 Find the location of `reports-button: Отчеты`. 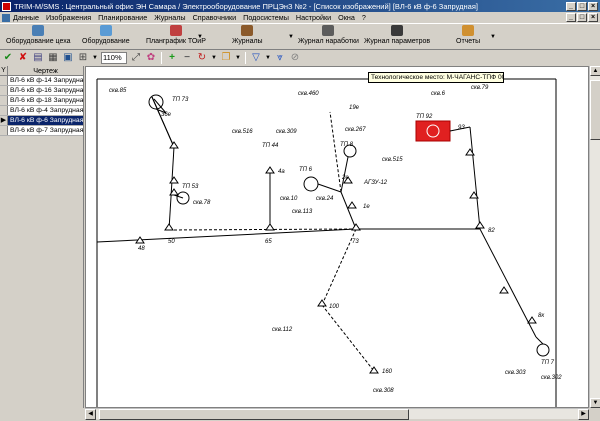

reports-button: Отчеты is located at coordinates (468, 35).